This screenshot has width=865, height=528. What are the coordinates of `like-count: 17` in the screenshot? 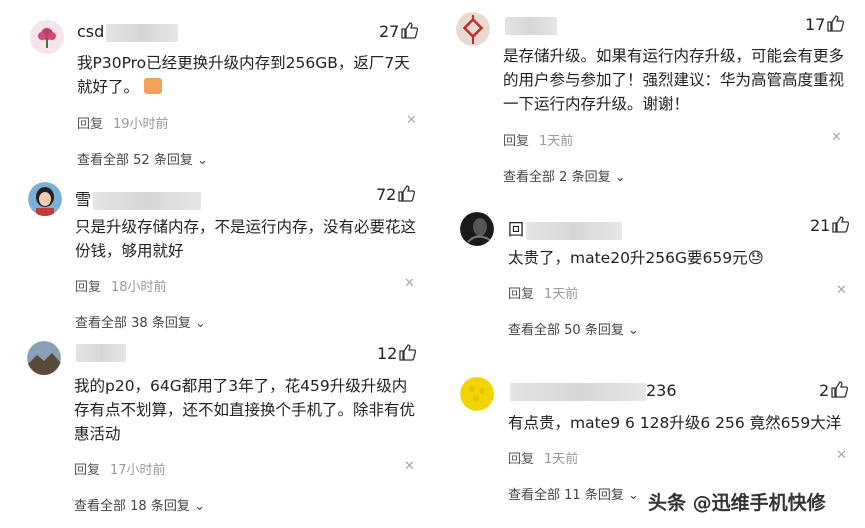 It's located at (825, 24).